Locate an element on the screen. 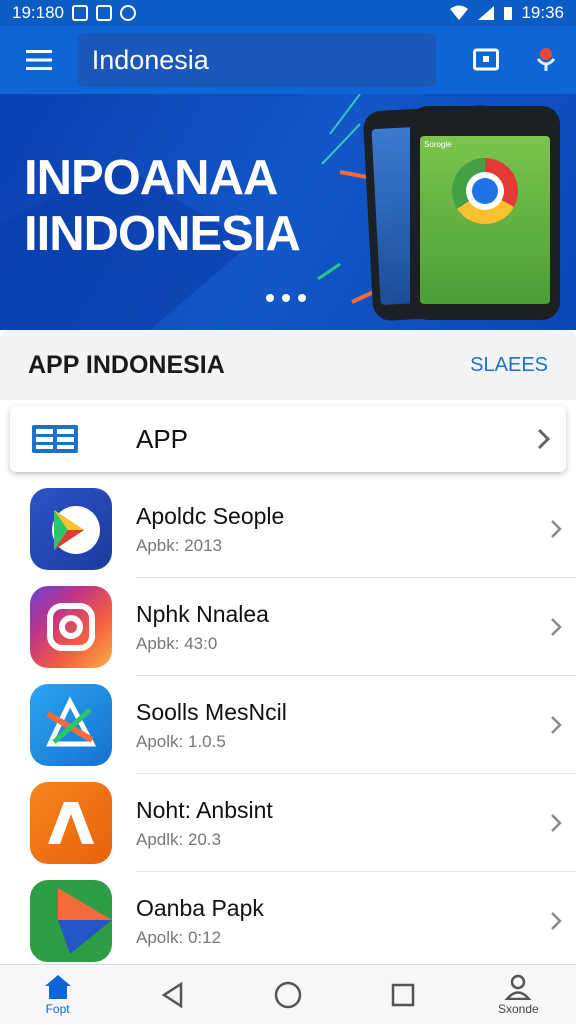 The width and height of the screenshot is (576, 1025). app-name: Apoldc Seople is located at coordinates (210, 515).